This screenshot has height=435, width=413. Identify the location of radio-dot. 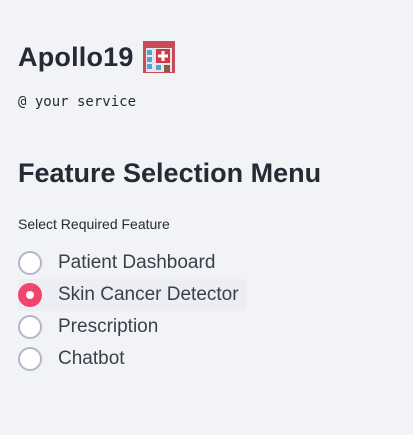
(30, 295).